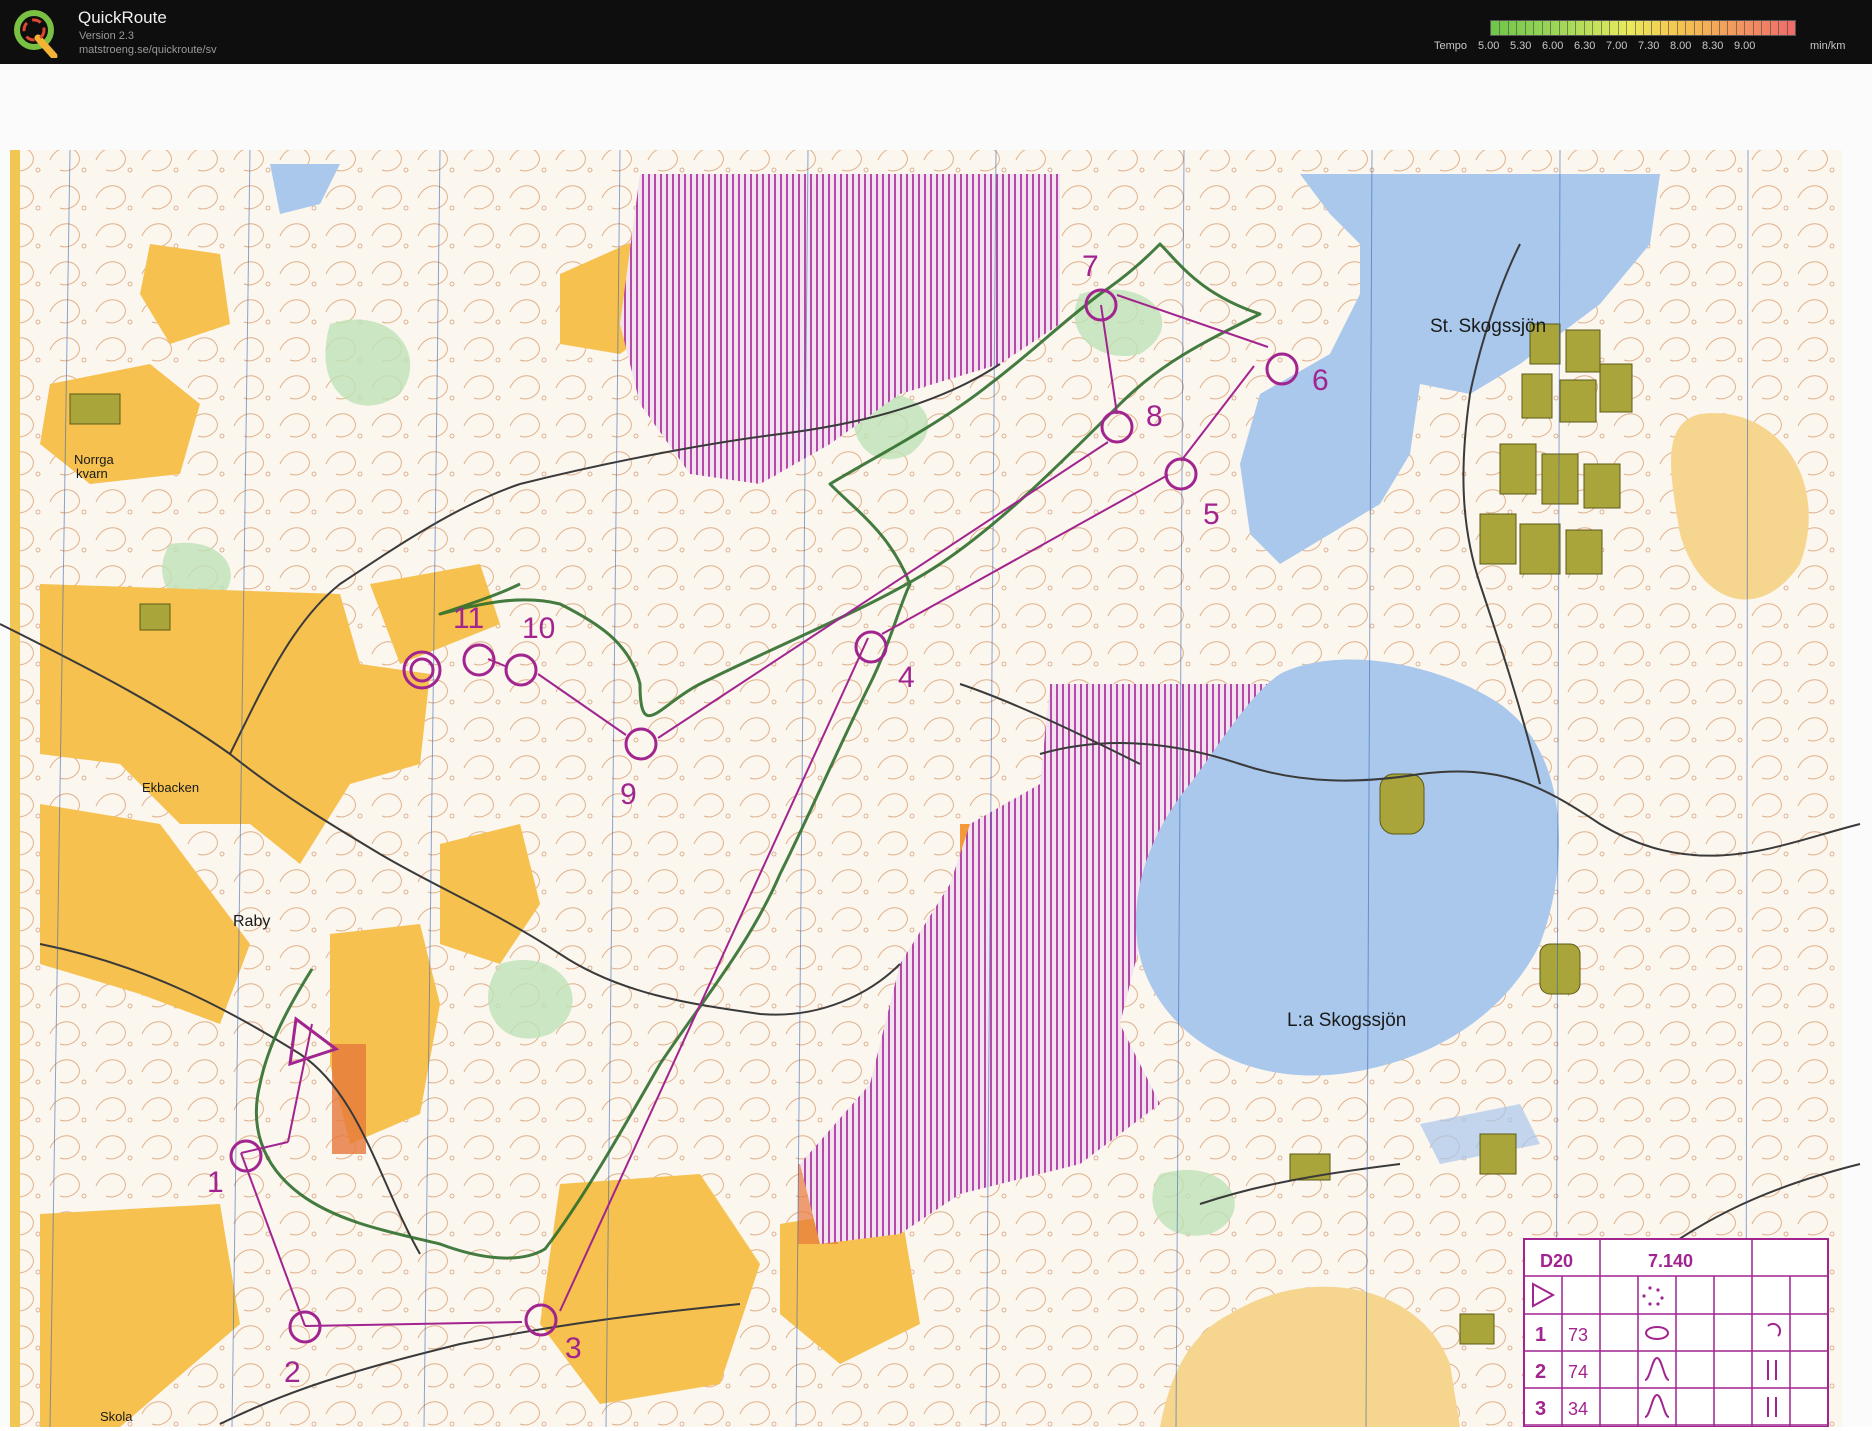 This screenshot has width=1872, height=1431. Describe the element at coordinates (1451, 46) in the screenshot. I see `pace-legend-title: Tempo` at that location.